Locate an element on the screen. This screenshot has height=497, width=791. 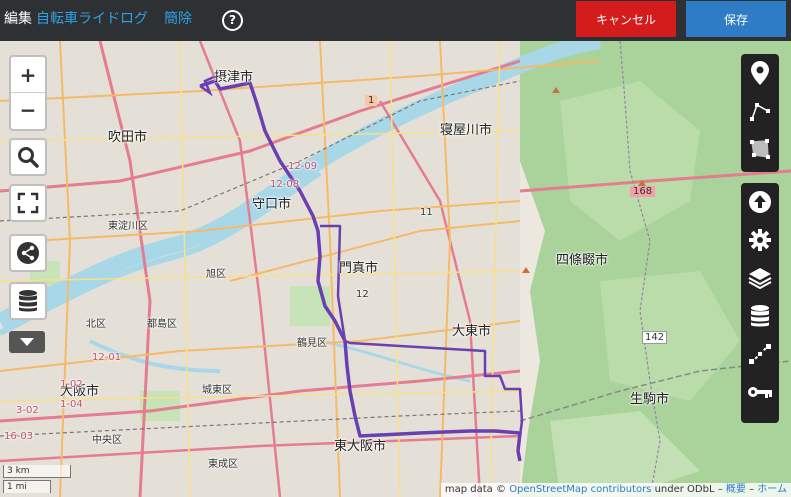
cancel-button: キャンセル is located at coordinates (626, 19).